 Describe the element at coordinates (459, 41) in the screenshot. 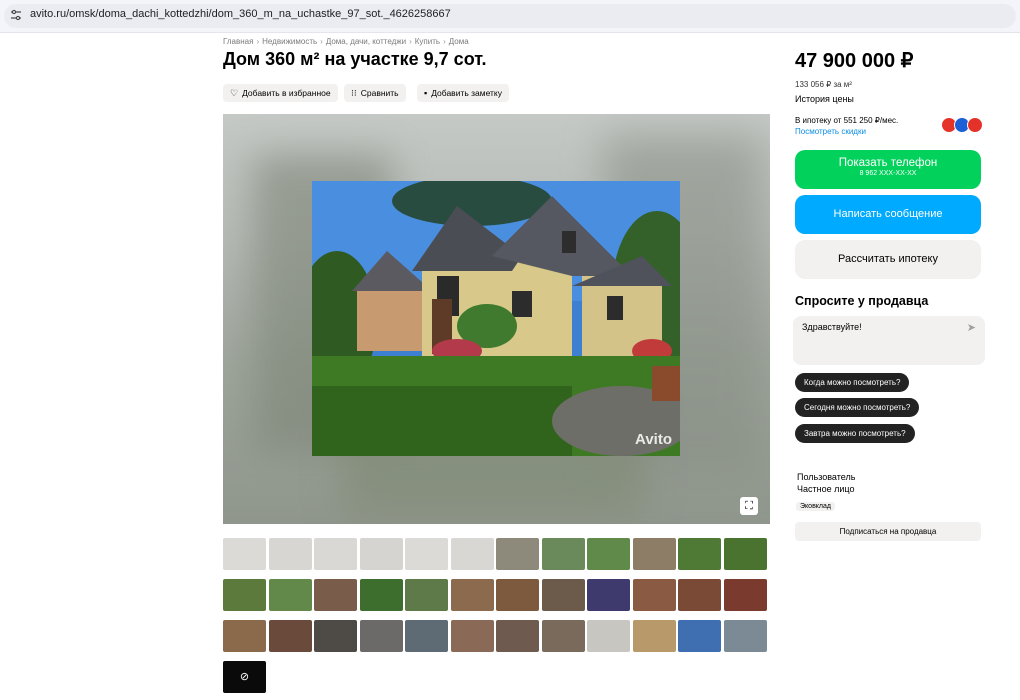

I see `breadcrumb-houses: Дома` at that location.